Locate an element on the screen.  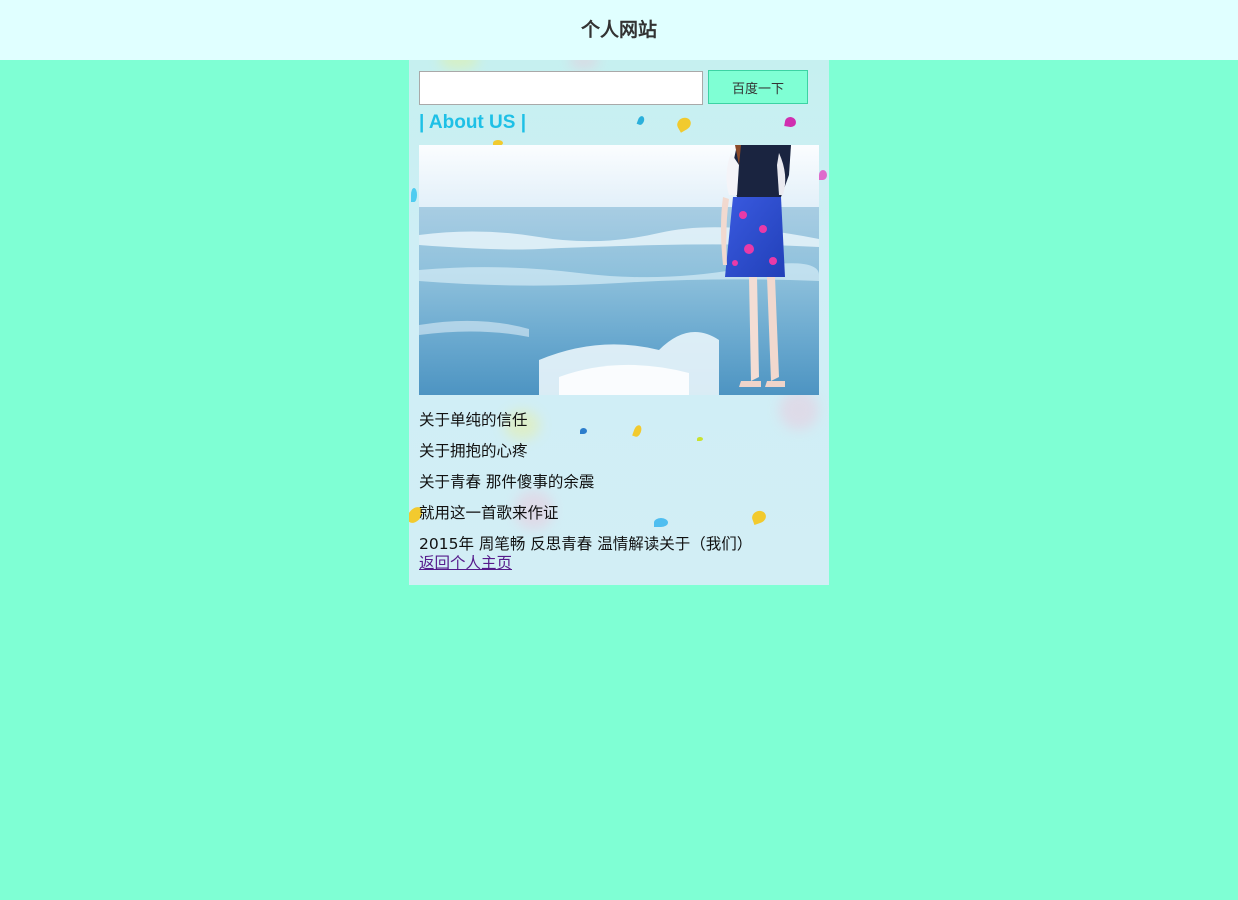
site-header: 个人网站 is located at coordinates (619, 30).